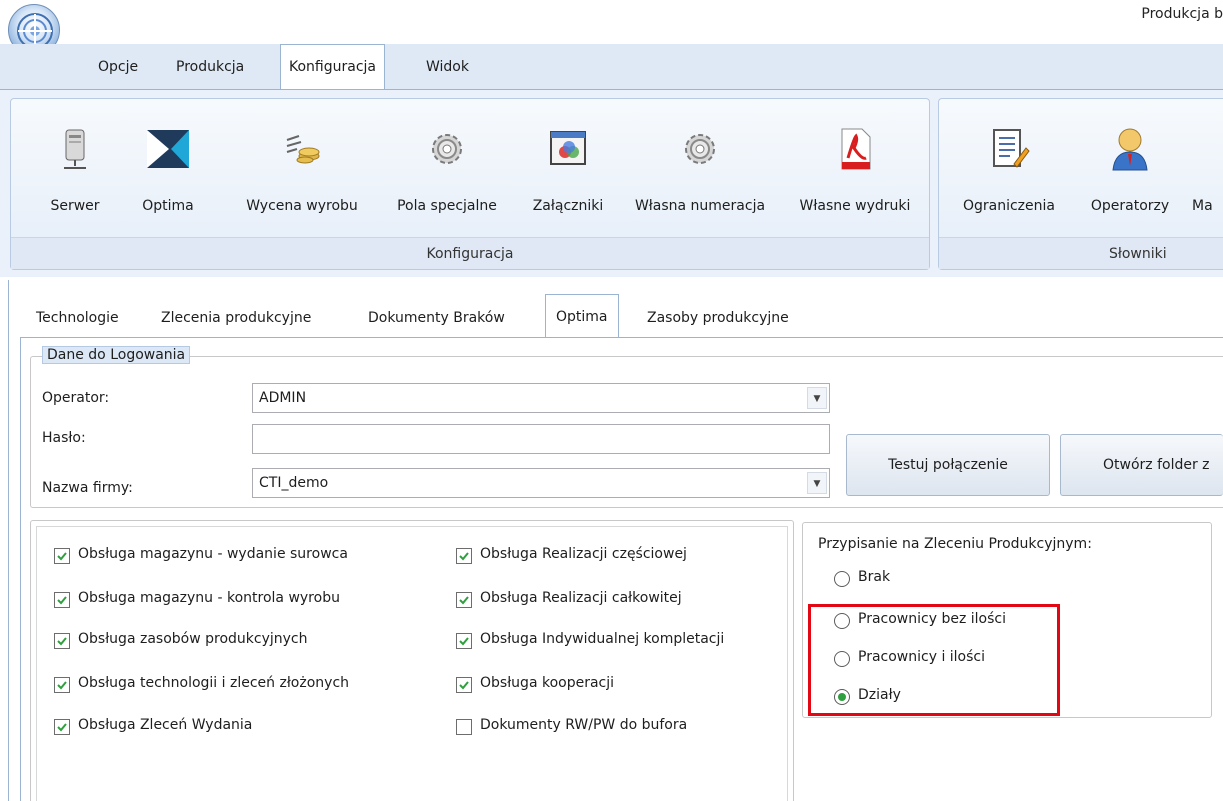  Describe the element at coordinates (855, 176) in the screenshot. I see `custom-printouts-button: Własne wydruki` at that location.